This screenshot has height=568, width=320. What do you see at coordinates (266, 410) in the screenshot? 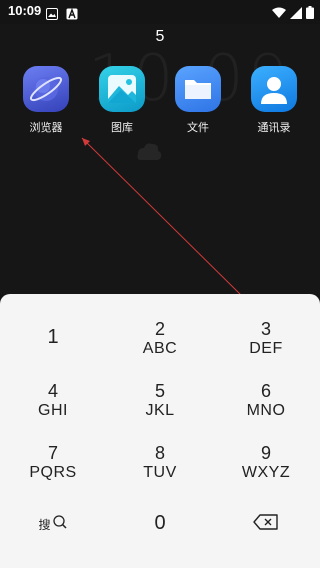
I see `key-letters: MNO` at bounding box center [266, 410].